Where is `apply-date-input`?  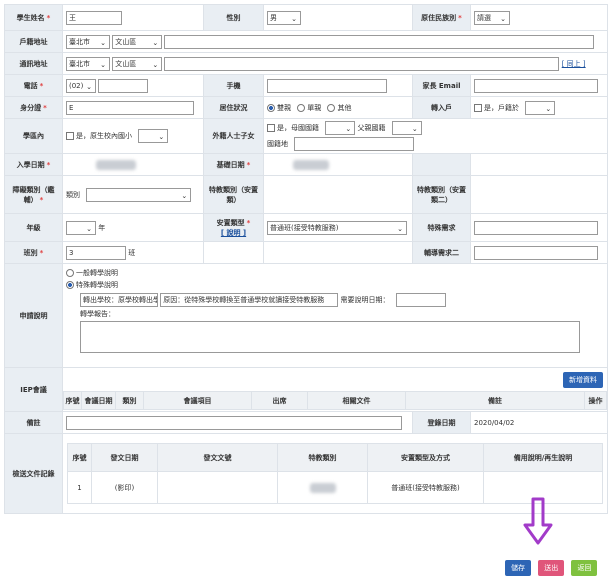 apply-date-input is located at coordinates (420, 300).